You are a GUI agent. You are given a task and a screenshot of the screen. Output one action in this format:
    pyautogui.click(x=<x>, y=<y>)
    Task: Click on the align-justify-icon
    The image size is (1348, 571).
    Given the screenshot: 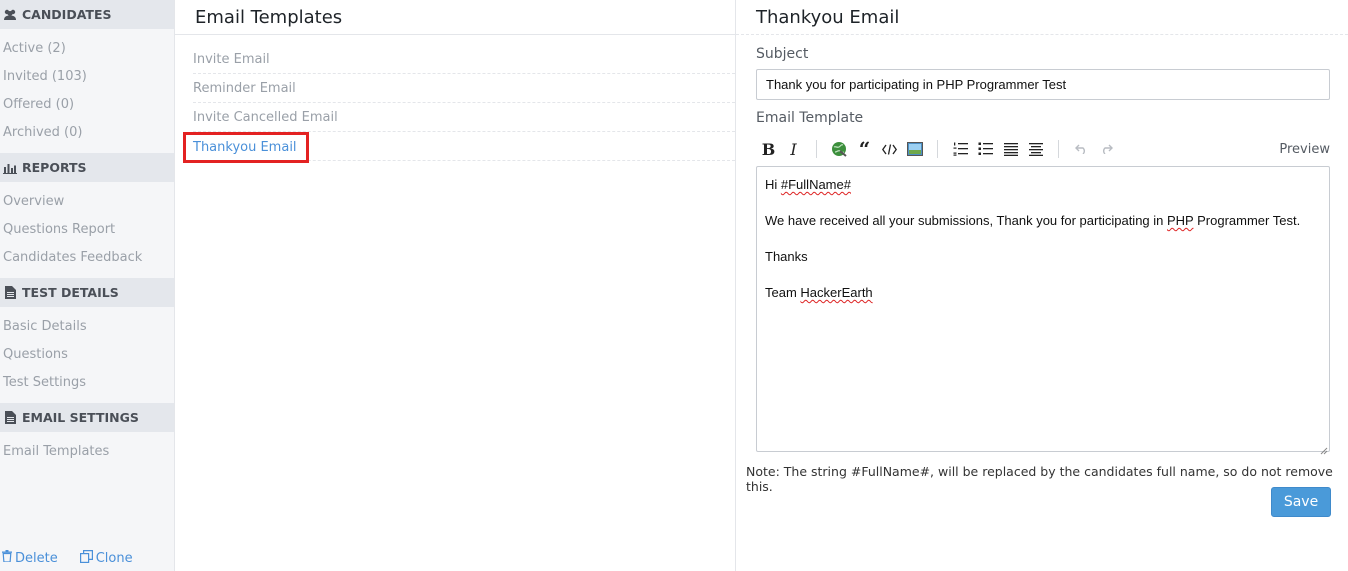 What is the action you would take?
    pyautogui.click(x=1010, y=149)
    